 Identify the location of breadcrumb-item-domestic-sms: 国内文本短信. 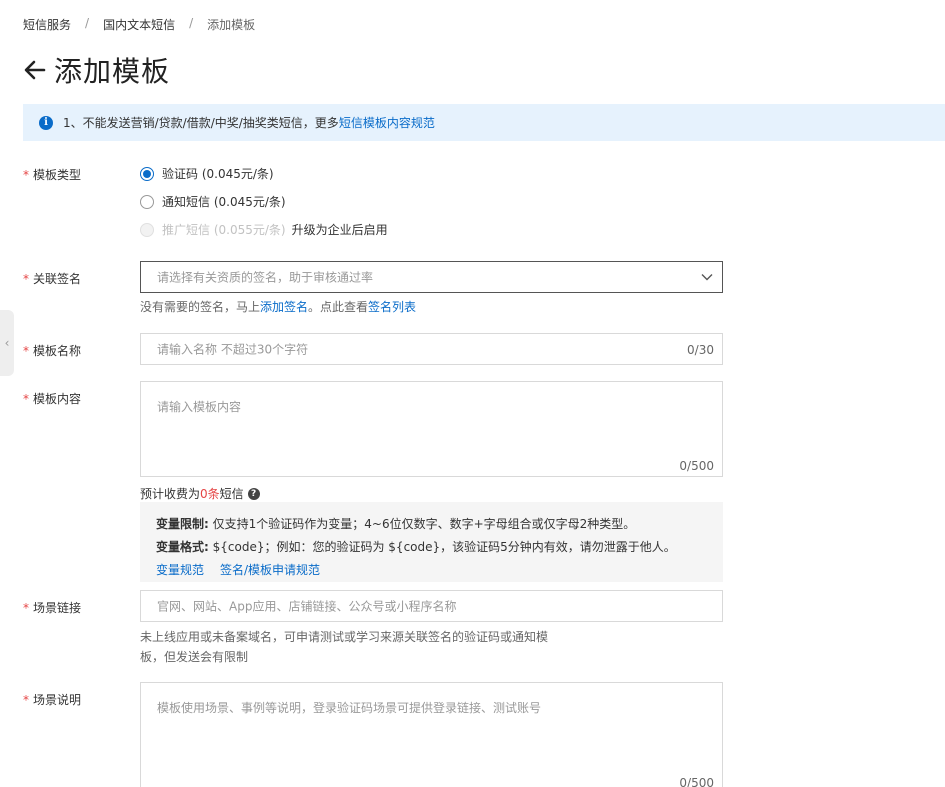
(139, 24).